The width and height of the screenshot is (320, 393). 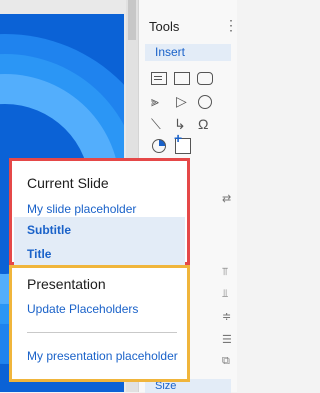 I want to click on tools-pane-title: Tools, so click(x=164, y=26).